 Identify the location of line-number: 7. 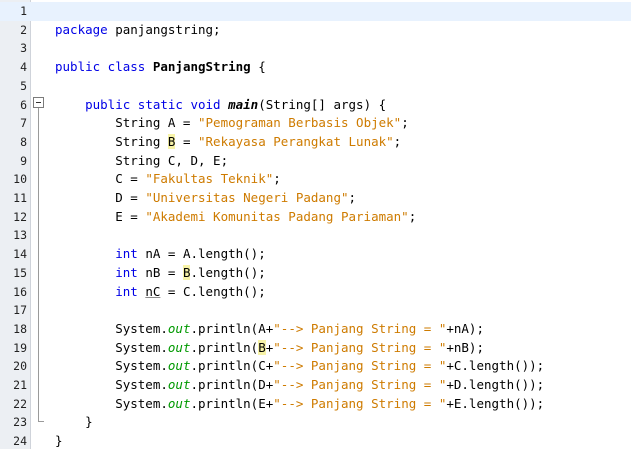
(23, 123).